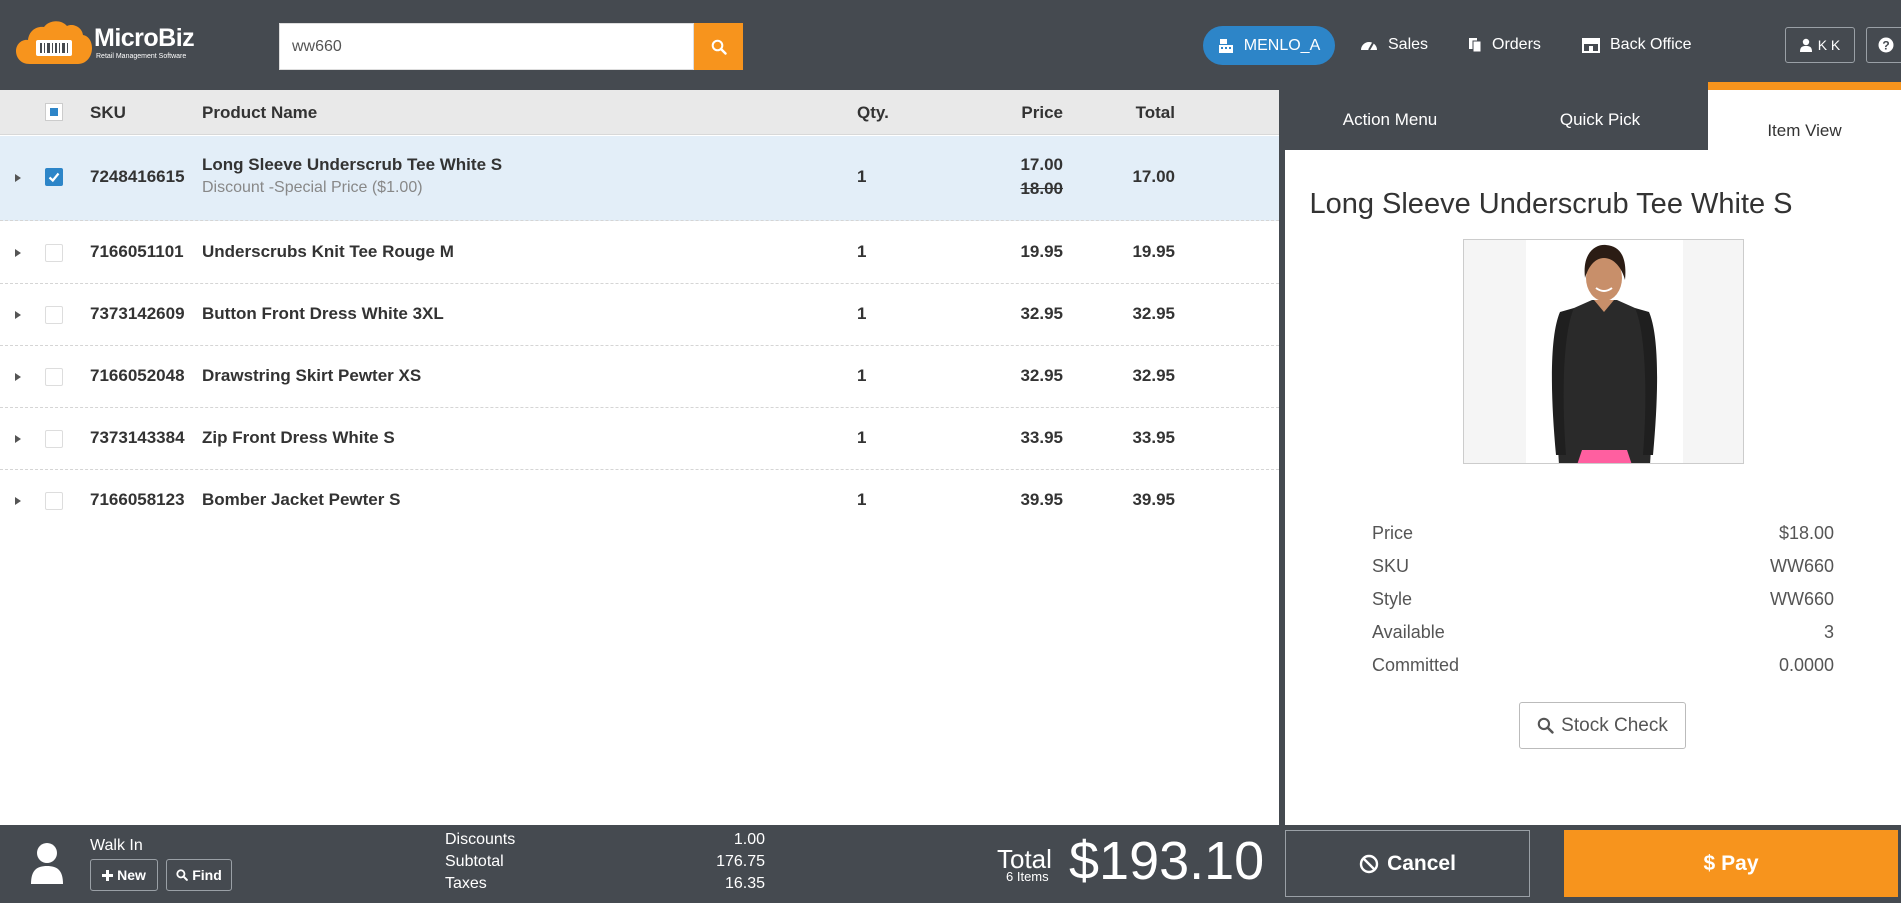 This screenshot has width=1901, height=903. I want to click on search-button, so click(718, 46).